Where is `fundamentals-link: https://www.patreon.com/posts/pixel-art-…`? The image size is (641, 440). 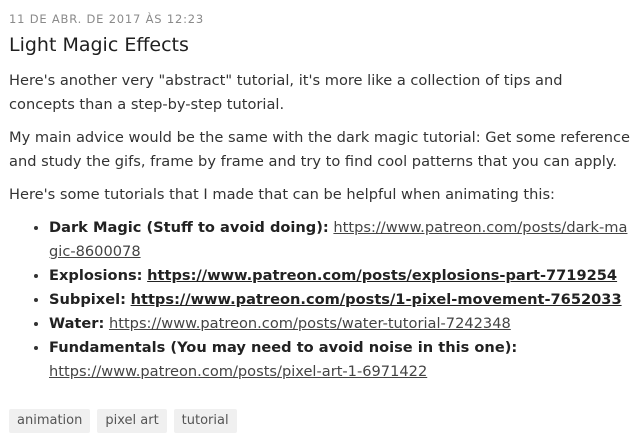
fundamentals-link: https://www.patreon.com/posts/pixel-art-… is located at coordinates (238, 371).